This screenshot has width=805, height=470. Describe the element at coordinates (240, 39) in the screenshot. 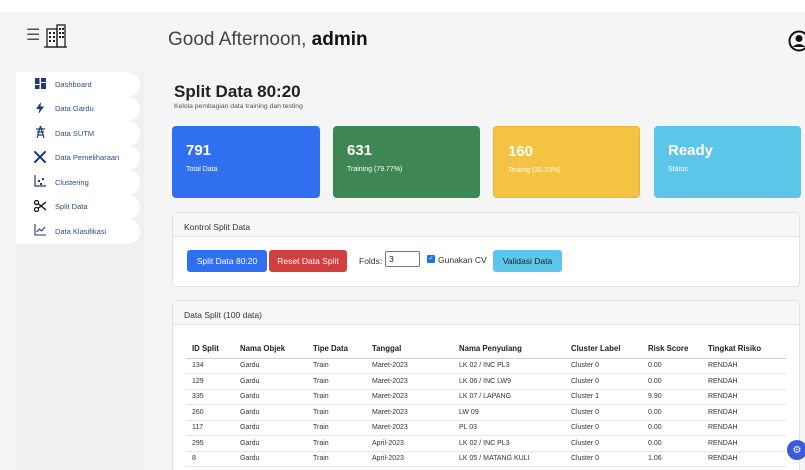

I see `greeting-prefix: Good Afternoon,` at that location.